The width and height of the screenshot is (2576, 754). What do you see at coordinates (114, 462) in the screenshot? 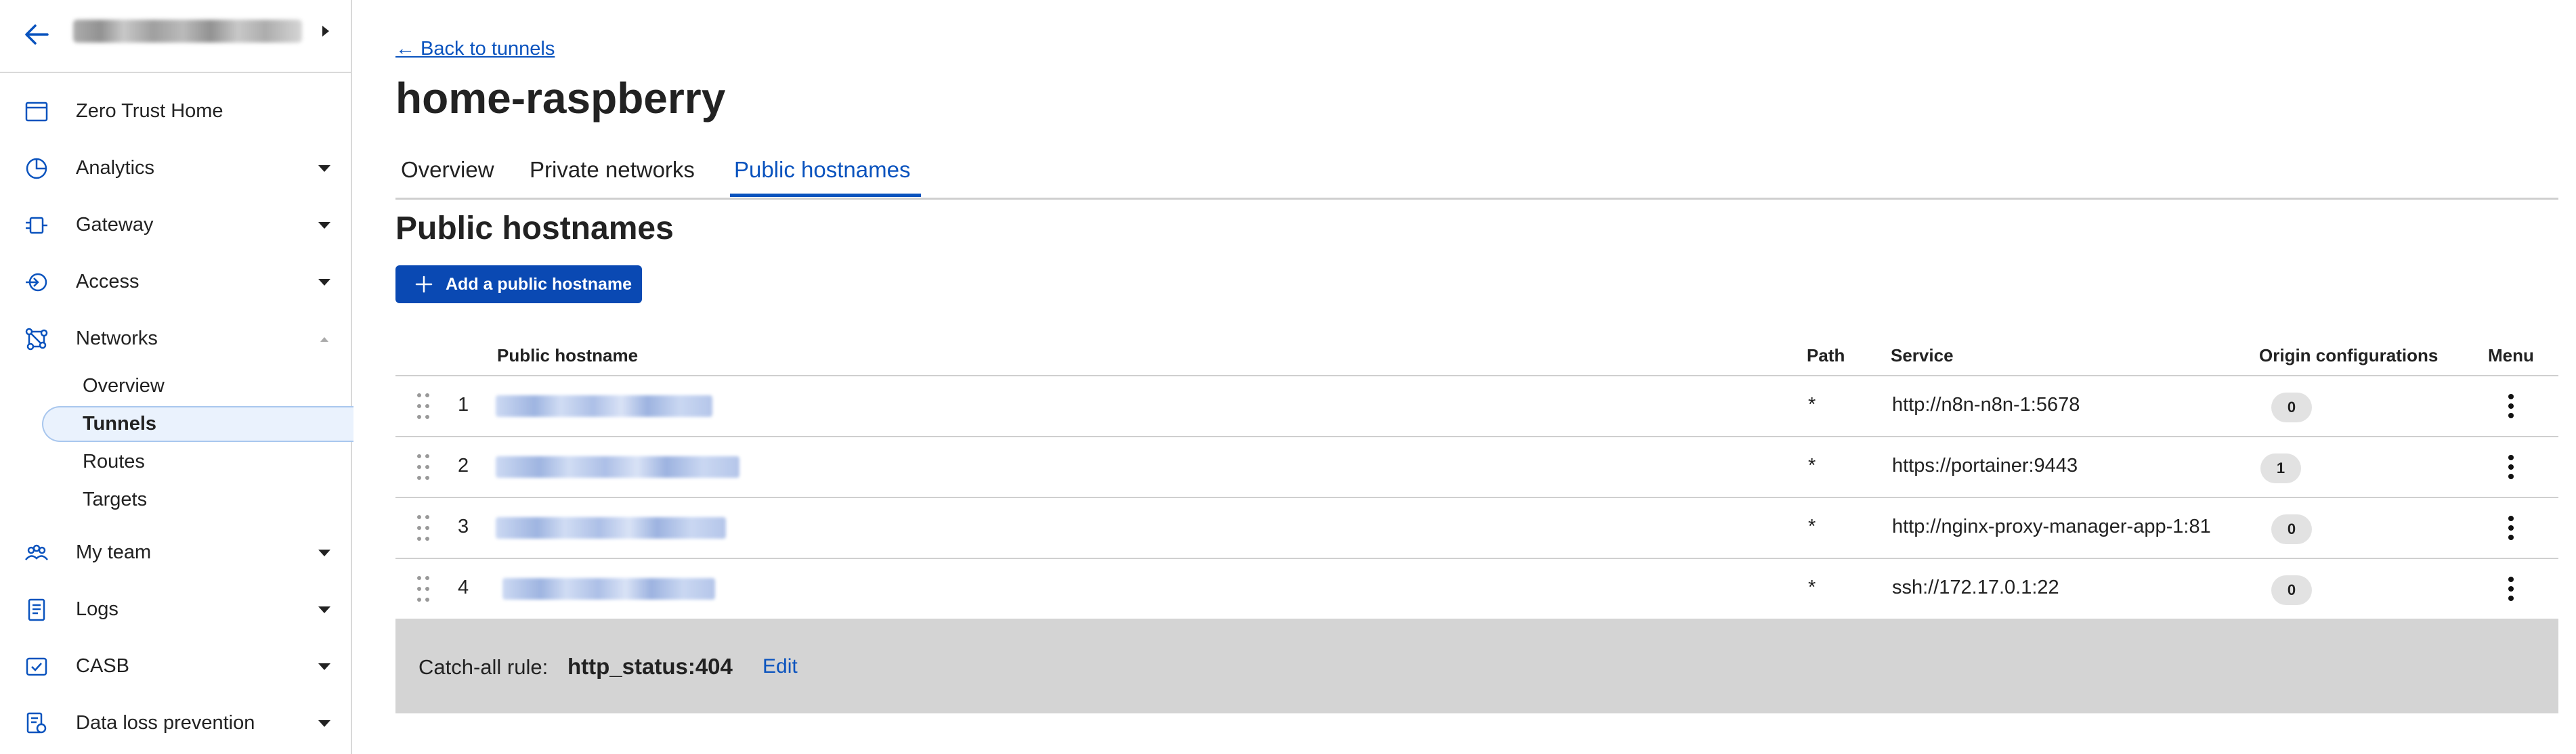
I see `sidebar-subitem-routes: Routes` at bounding box center [114, 462].